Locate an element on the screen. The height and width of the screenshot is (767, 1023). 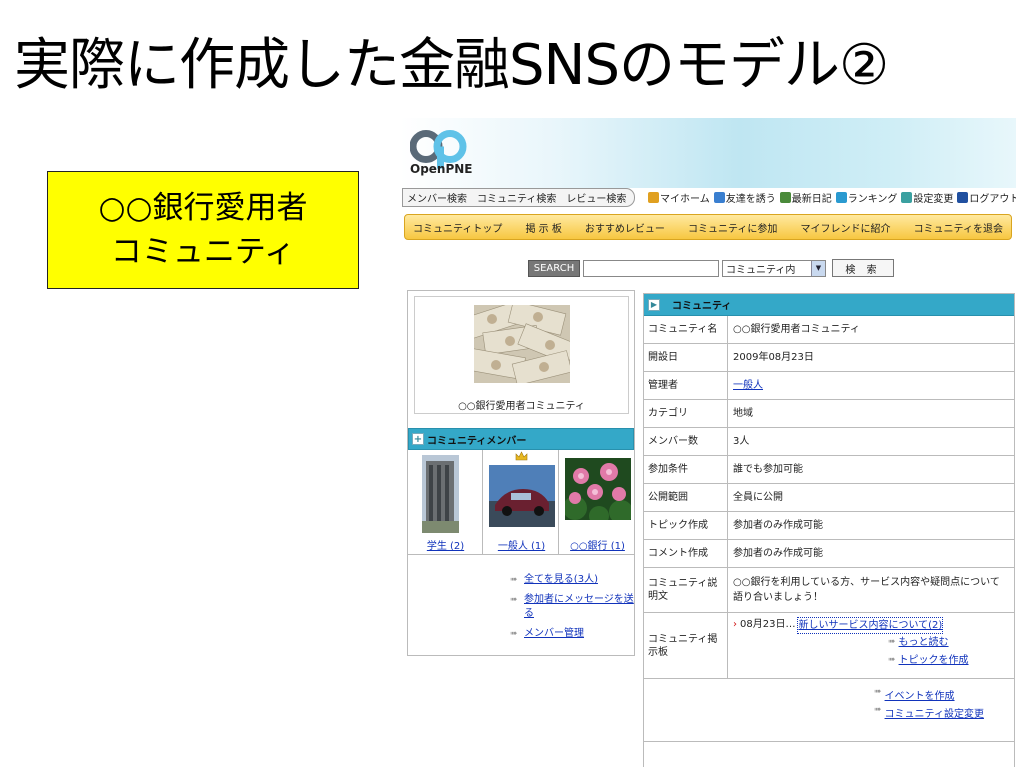
create-topic: ➠ トピックを作成 is located at coordinates (928, 660).